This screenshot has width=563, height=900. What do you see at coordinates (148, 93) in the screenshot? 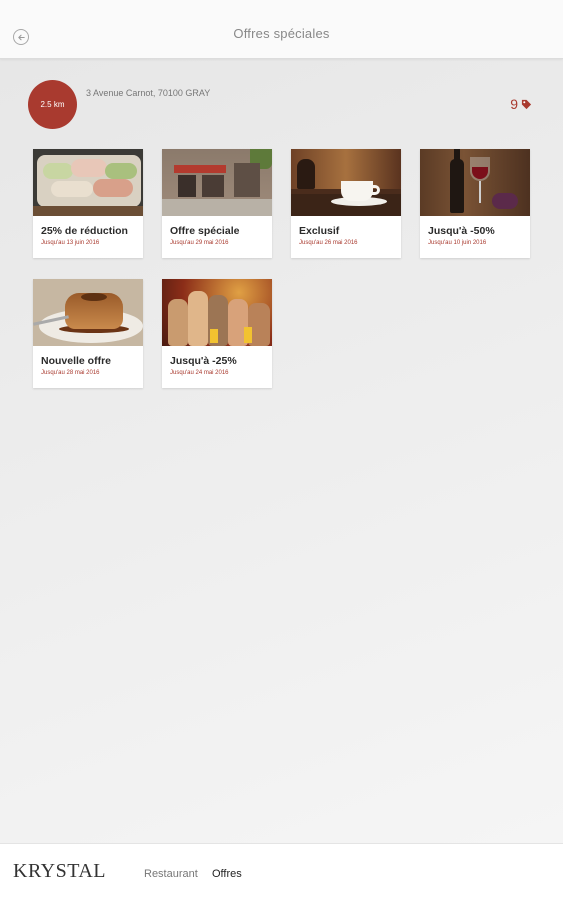
I see `restaurant-address: 3 Avenue Carnot, 70100 GRAY` at bounding box center [148, 93].